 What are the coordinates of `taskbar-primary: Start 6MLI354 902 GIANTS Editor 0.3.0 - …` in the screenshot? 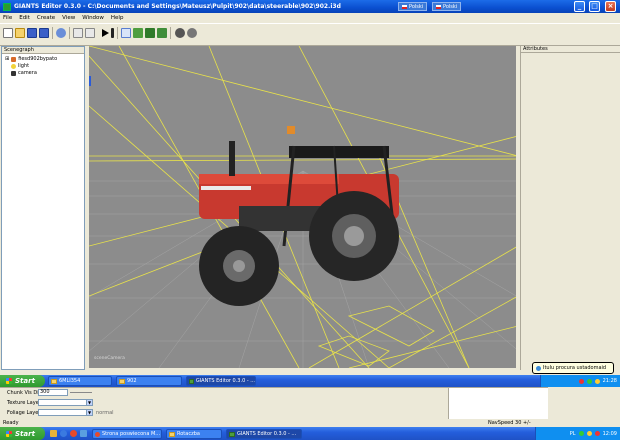 It's located at (310, 381).